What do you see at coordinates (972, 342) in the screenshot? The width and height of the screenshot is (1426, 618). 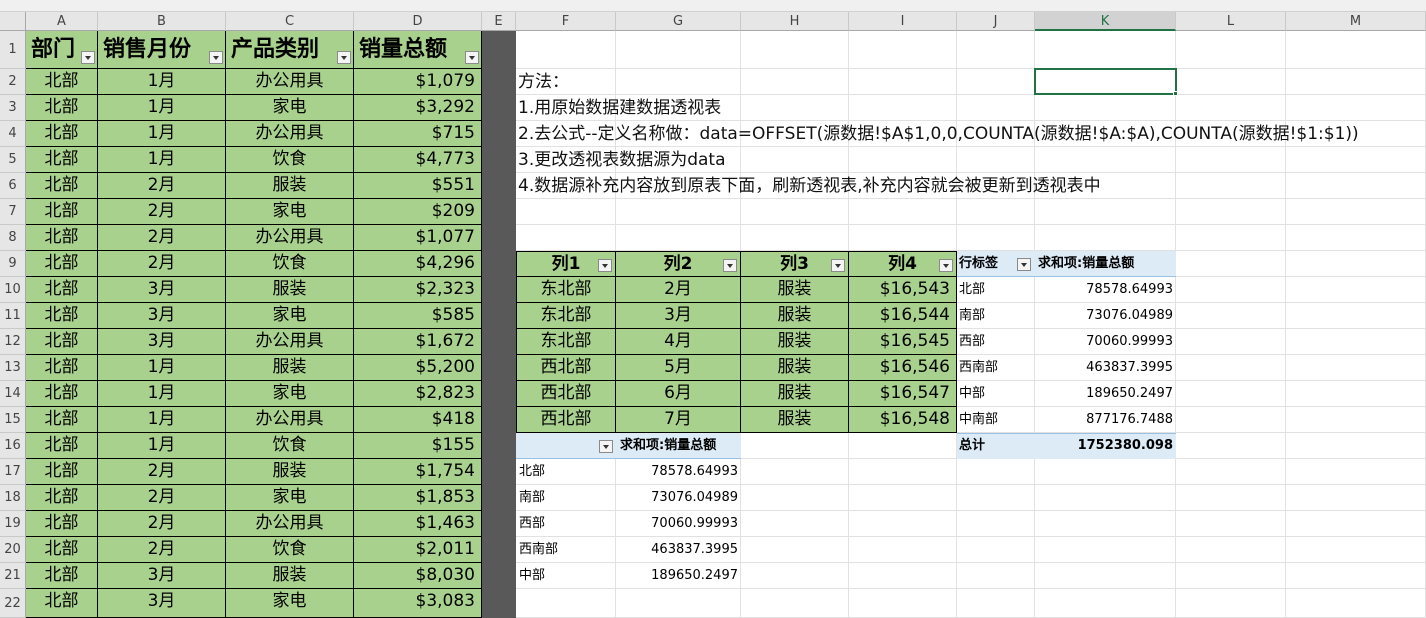 I see `pivot-right-row-name: 西部` at bounding box center [972, 342].